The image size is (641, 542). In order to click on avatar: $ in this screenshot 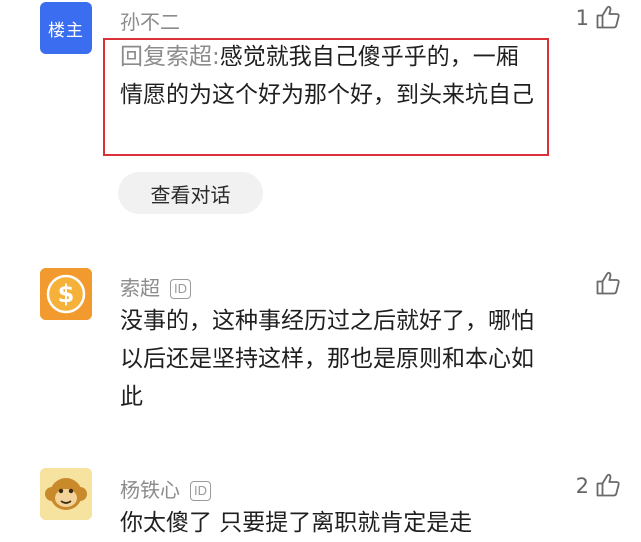, I will do `click(66, 294)`.